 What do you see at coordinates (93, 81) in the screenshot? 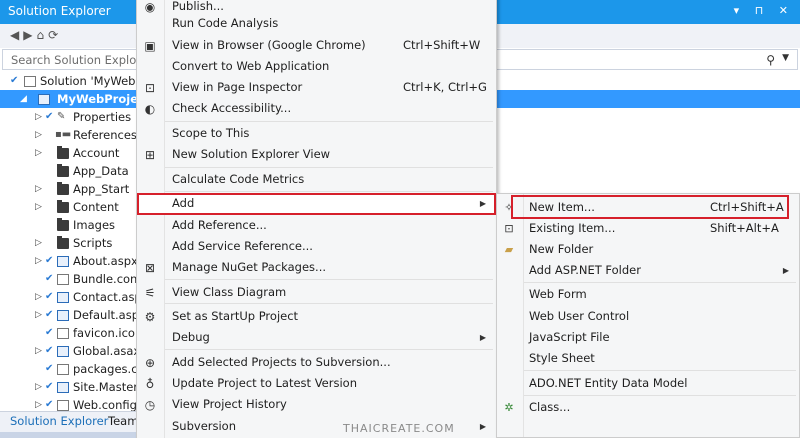
I see `tree-item-label: Solution 'MyWebPr` at bounding box center [93, 81].